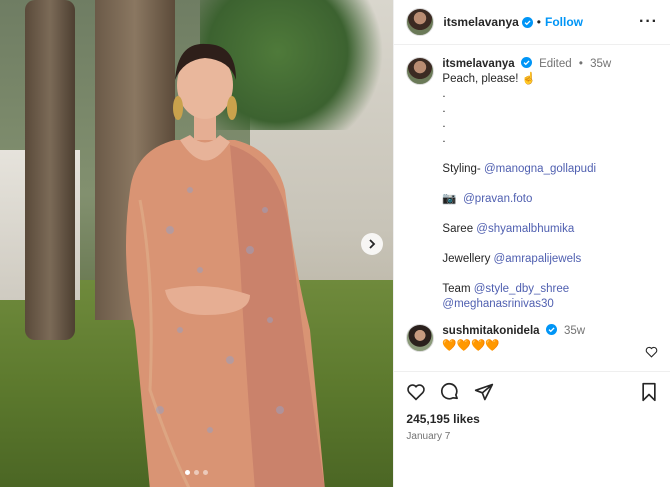 This screenshot has width=670, height=487. I want to click on caption-team: Team @style_dby_shree, so click(526, 289).